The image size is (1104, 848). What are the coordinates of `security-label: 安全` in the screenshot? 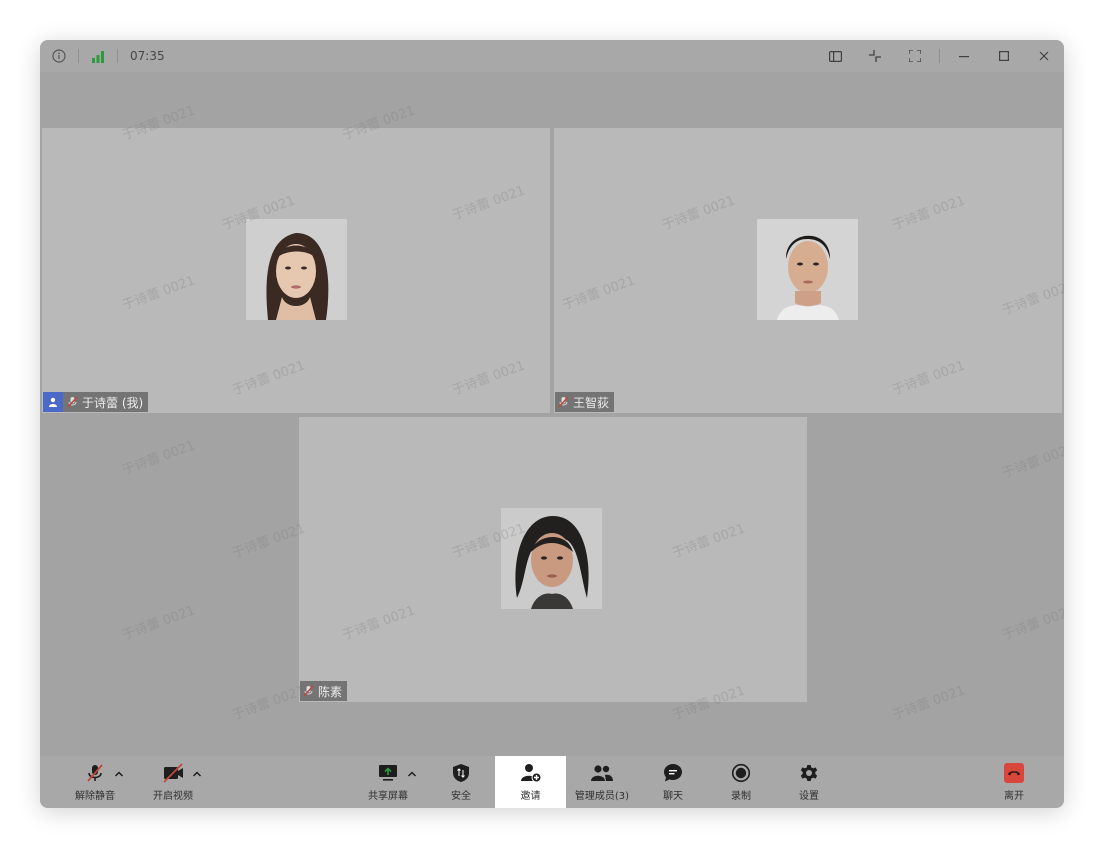 It's located at (461, 796).